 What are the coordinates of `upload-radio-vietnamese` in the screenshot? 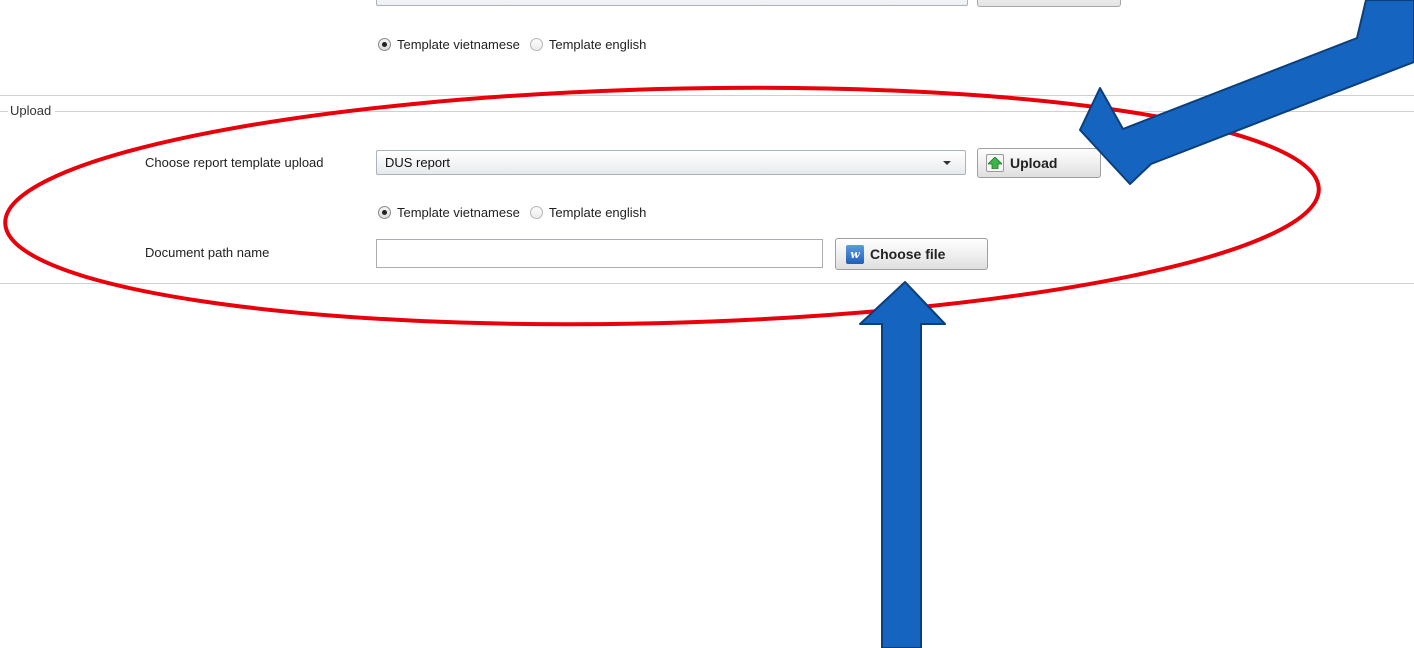 It's located at (384, 212).